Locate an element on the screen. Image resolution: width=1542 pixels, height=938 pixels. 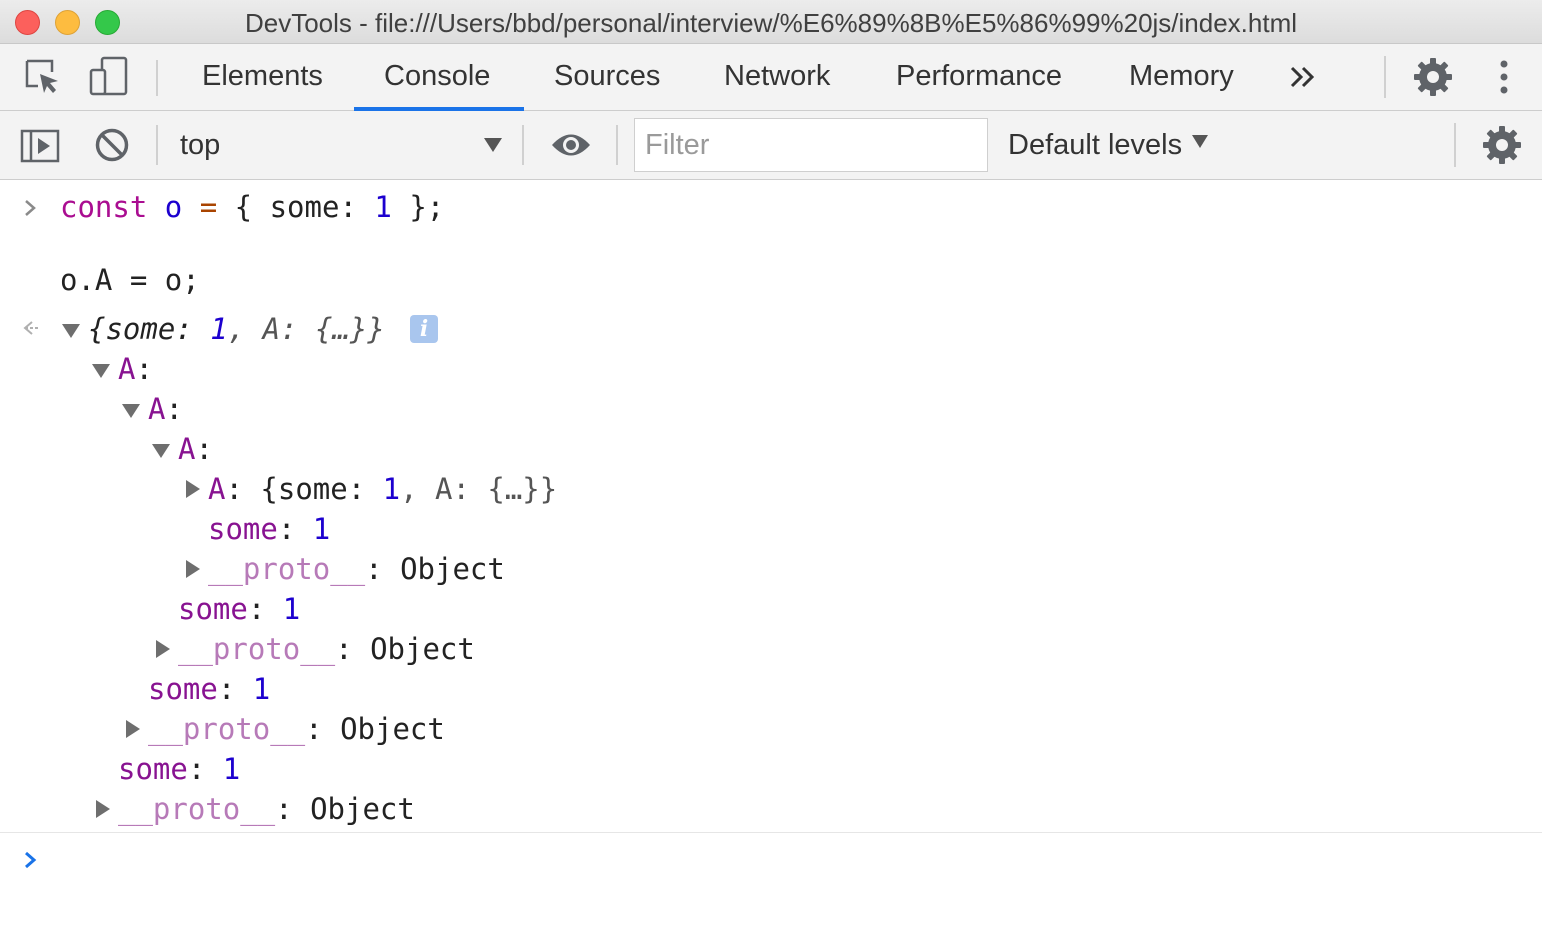
tabbar-divider is located at coordinates (157, 78).